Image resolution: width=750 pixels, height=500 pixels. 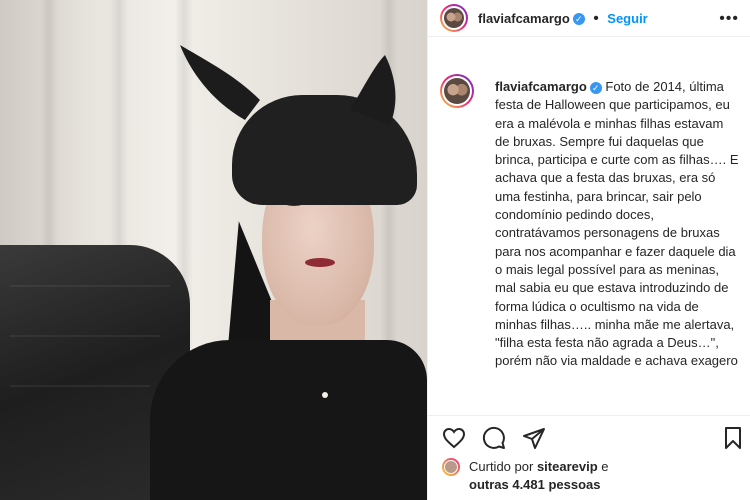 I want to click on other-likes-link: outras 4.481 pessoas, so click(x=535, y=484).